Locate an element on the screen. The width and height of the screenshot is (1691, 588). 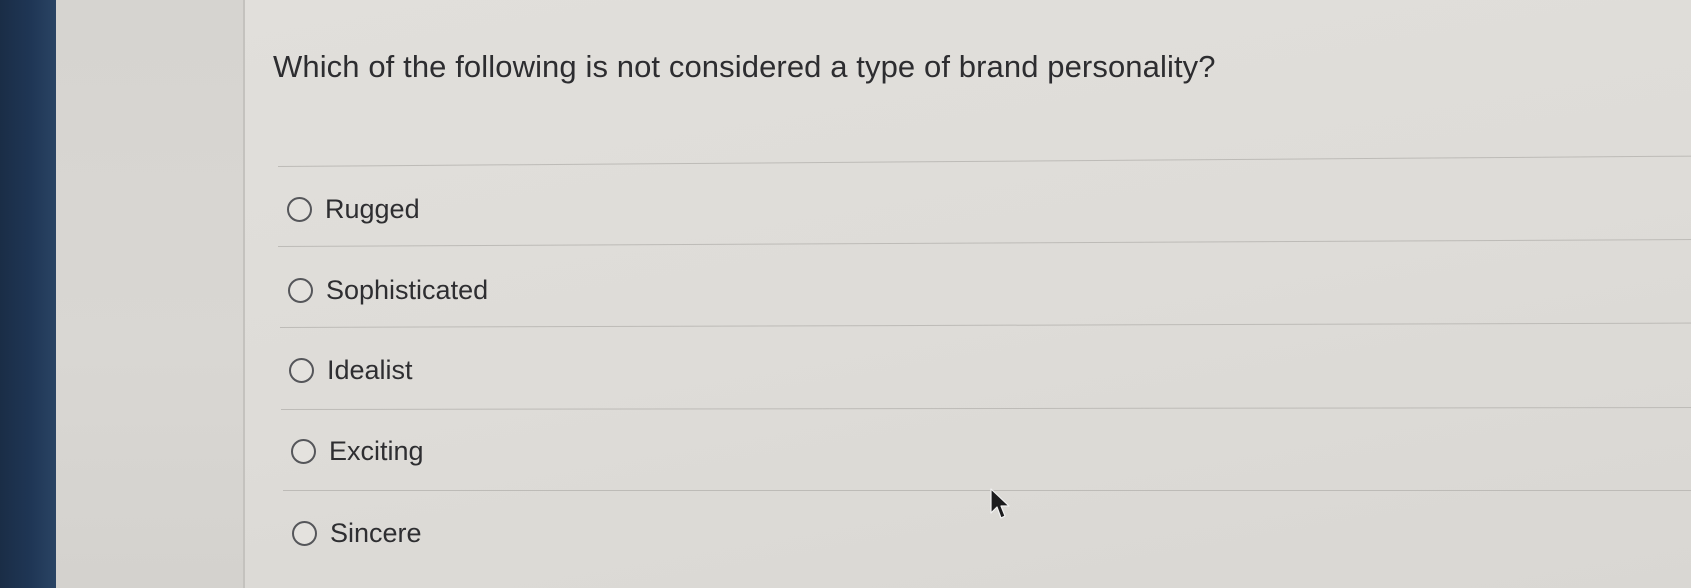
option-exciting: Exciting is located at coordinates (357, 451).